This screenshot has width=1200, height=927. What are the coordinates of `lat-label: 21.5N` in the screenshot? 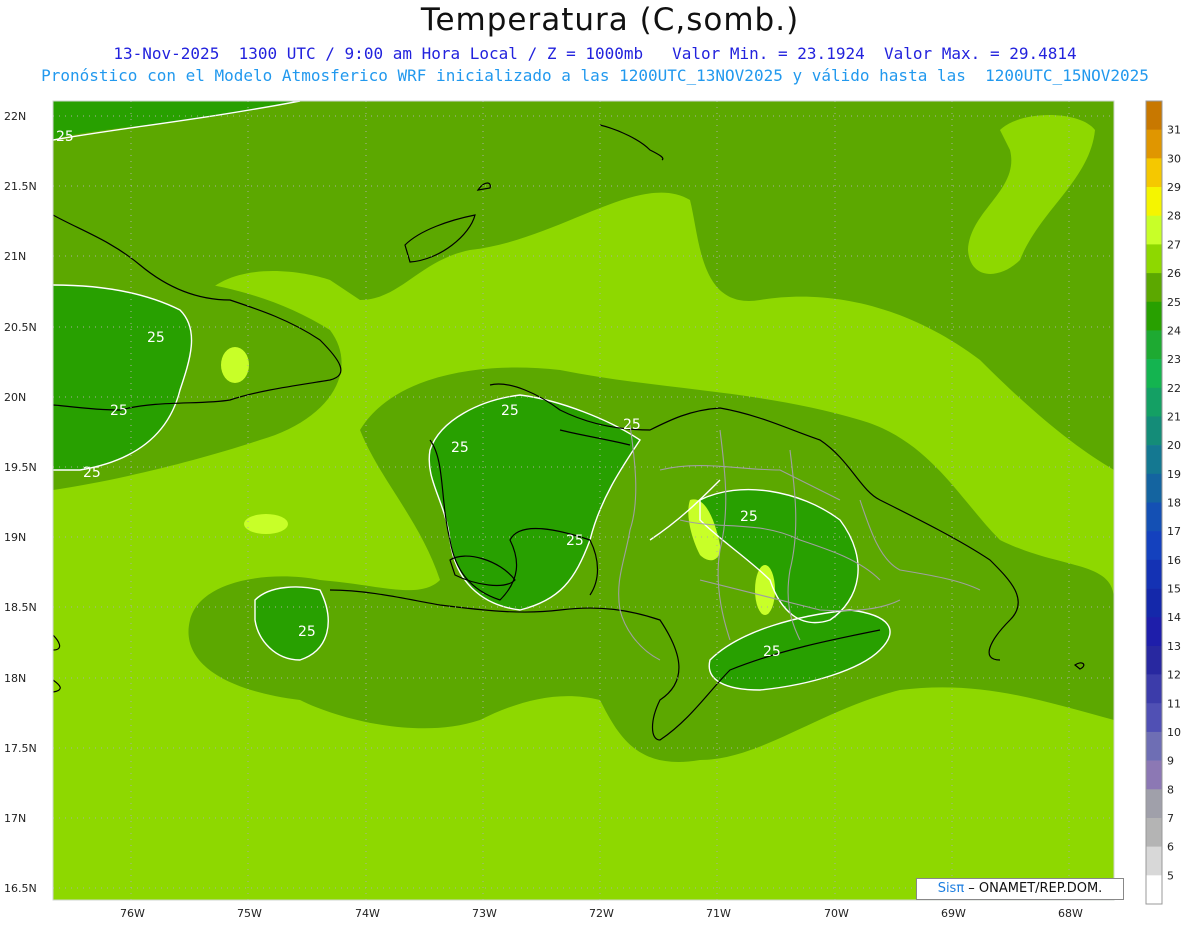 It's located at (20, 186).